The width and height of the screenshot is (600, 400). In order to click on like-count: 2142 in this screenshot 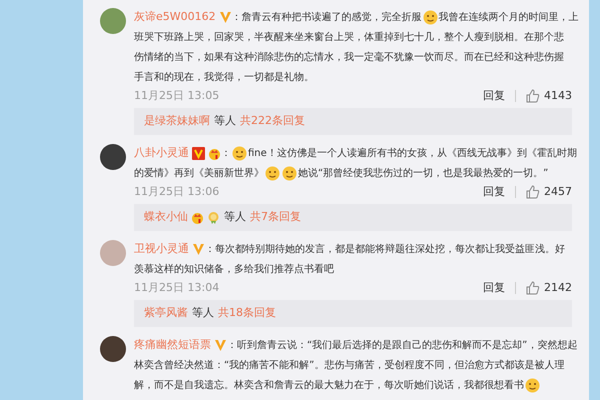, I will do `click(558, 288)`.